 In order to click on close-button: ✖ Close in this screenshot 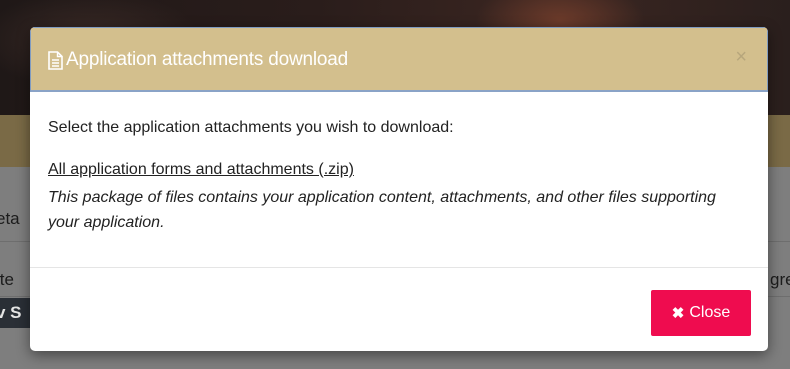, I will do `click(701, 313)`.